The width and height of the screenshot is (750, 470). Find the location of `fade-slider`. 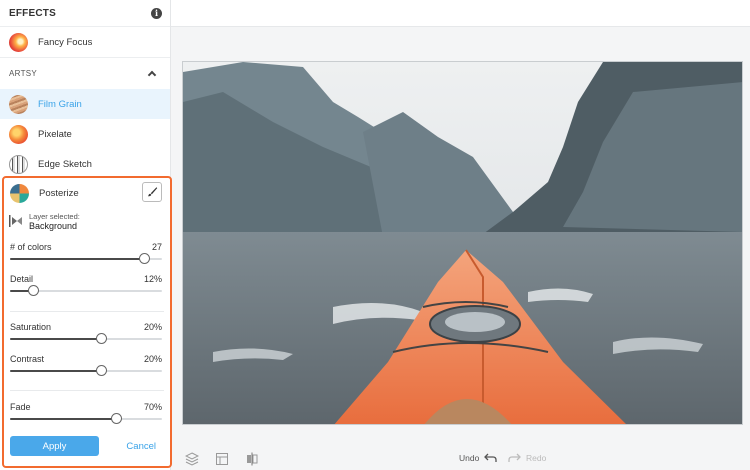

fade-slider is located at coordinates (86, 418).